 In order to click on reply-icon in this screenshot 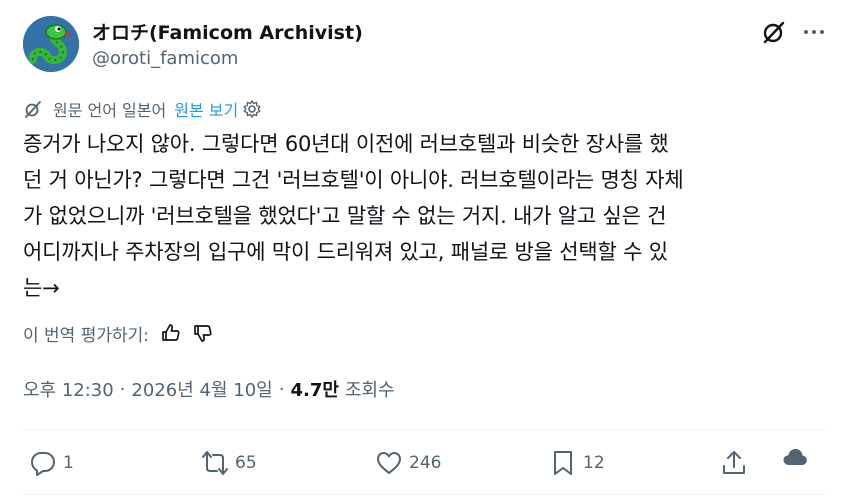, I will do `click(43, 464)`.